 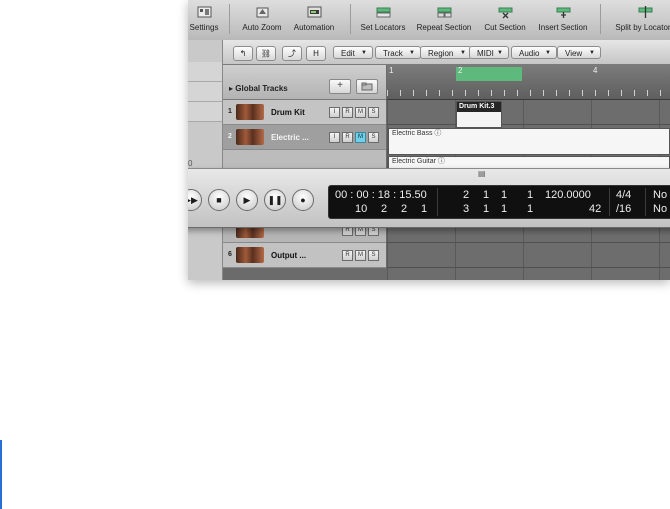 I want to click on toolbar-repeat-section-button: Repeat Section, so click(x=444, y=20).